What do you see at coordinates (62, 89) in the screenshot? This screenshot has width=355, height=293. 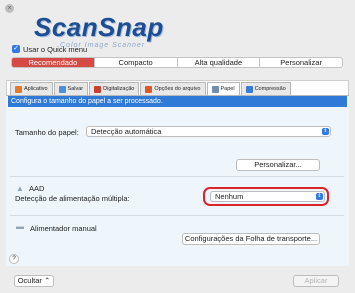 I see `folder-icon` at bounding box center [62, 89].